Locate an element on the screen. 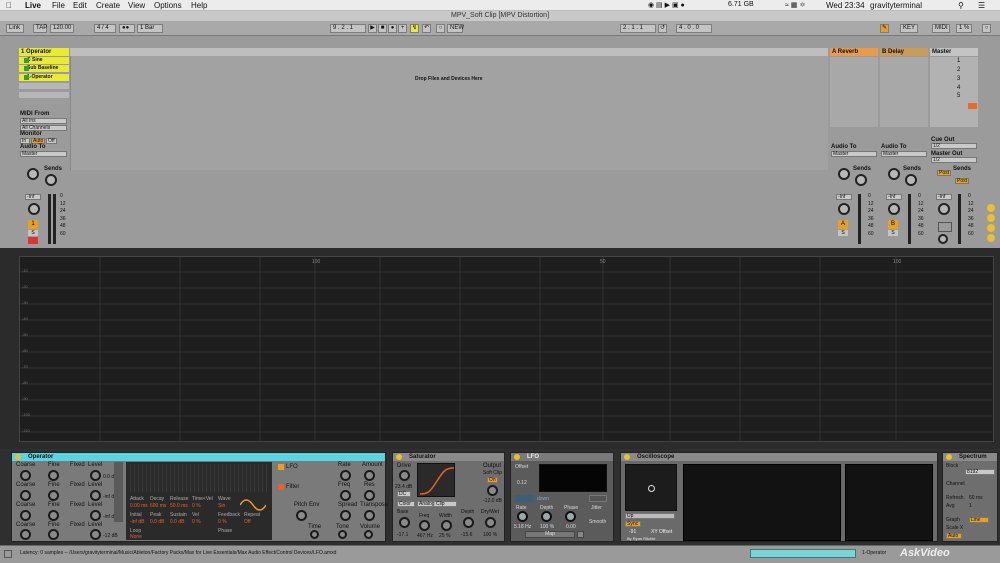 This screenshot has height=563, width=1000. mixer-toggle-icon is located at coordinates (991, 238).